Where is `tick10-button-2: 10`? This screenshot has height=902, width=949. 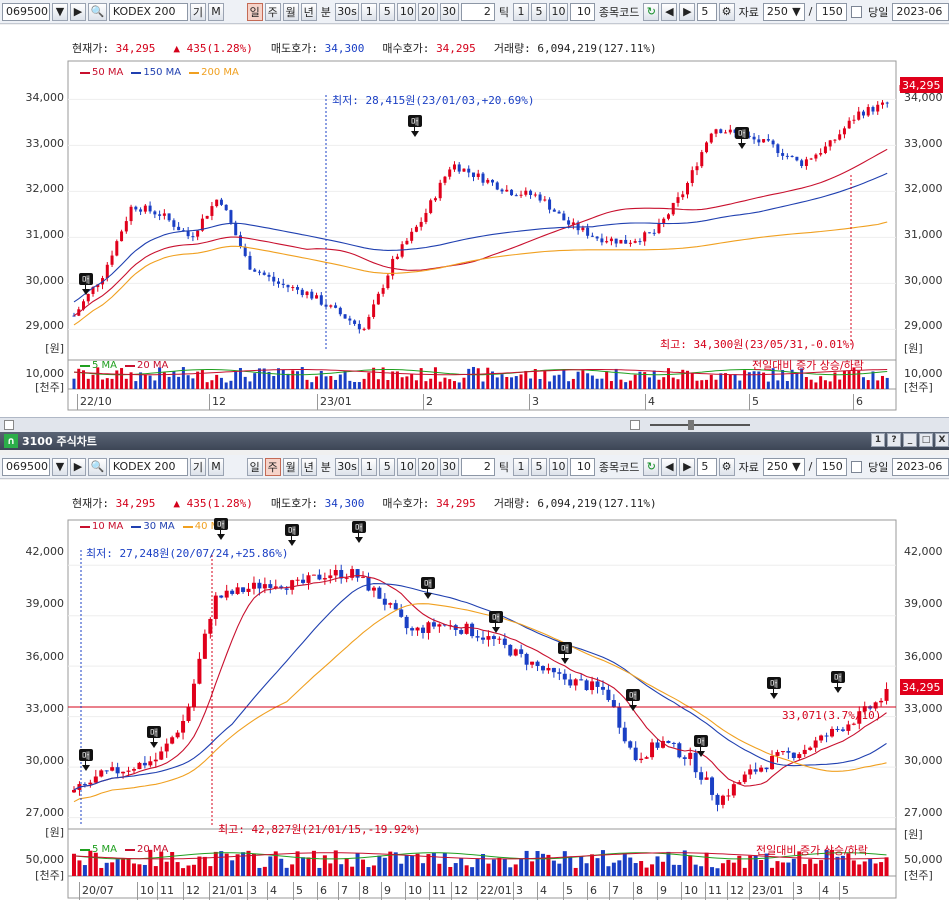
tick10-button-2: 10 is located at coordinates (558, 466).